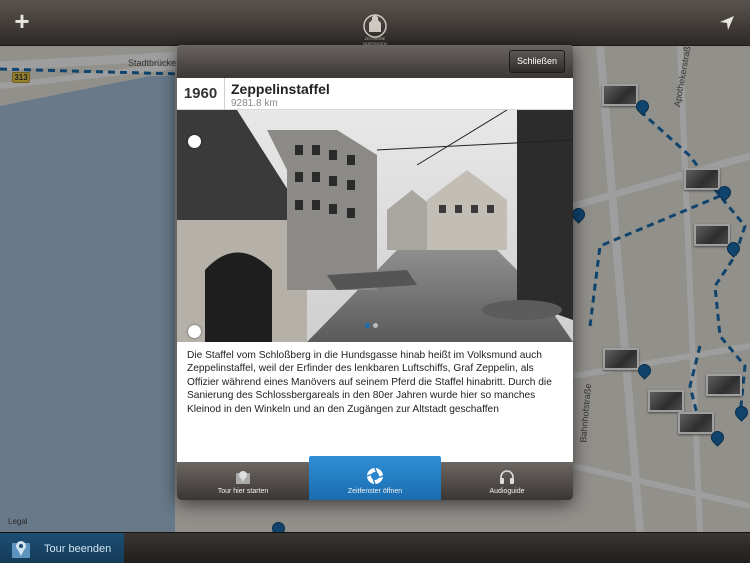 The image size is (750, 563). I want to click on map-tour-icon, so click(21, 549).